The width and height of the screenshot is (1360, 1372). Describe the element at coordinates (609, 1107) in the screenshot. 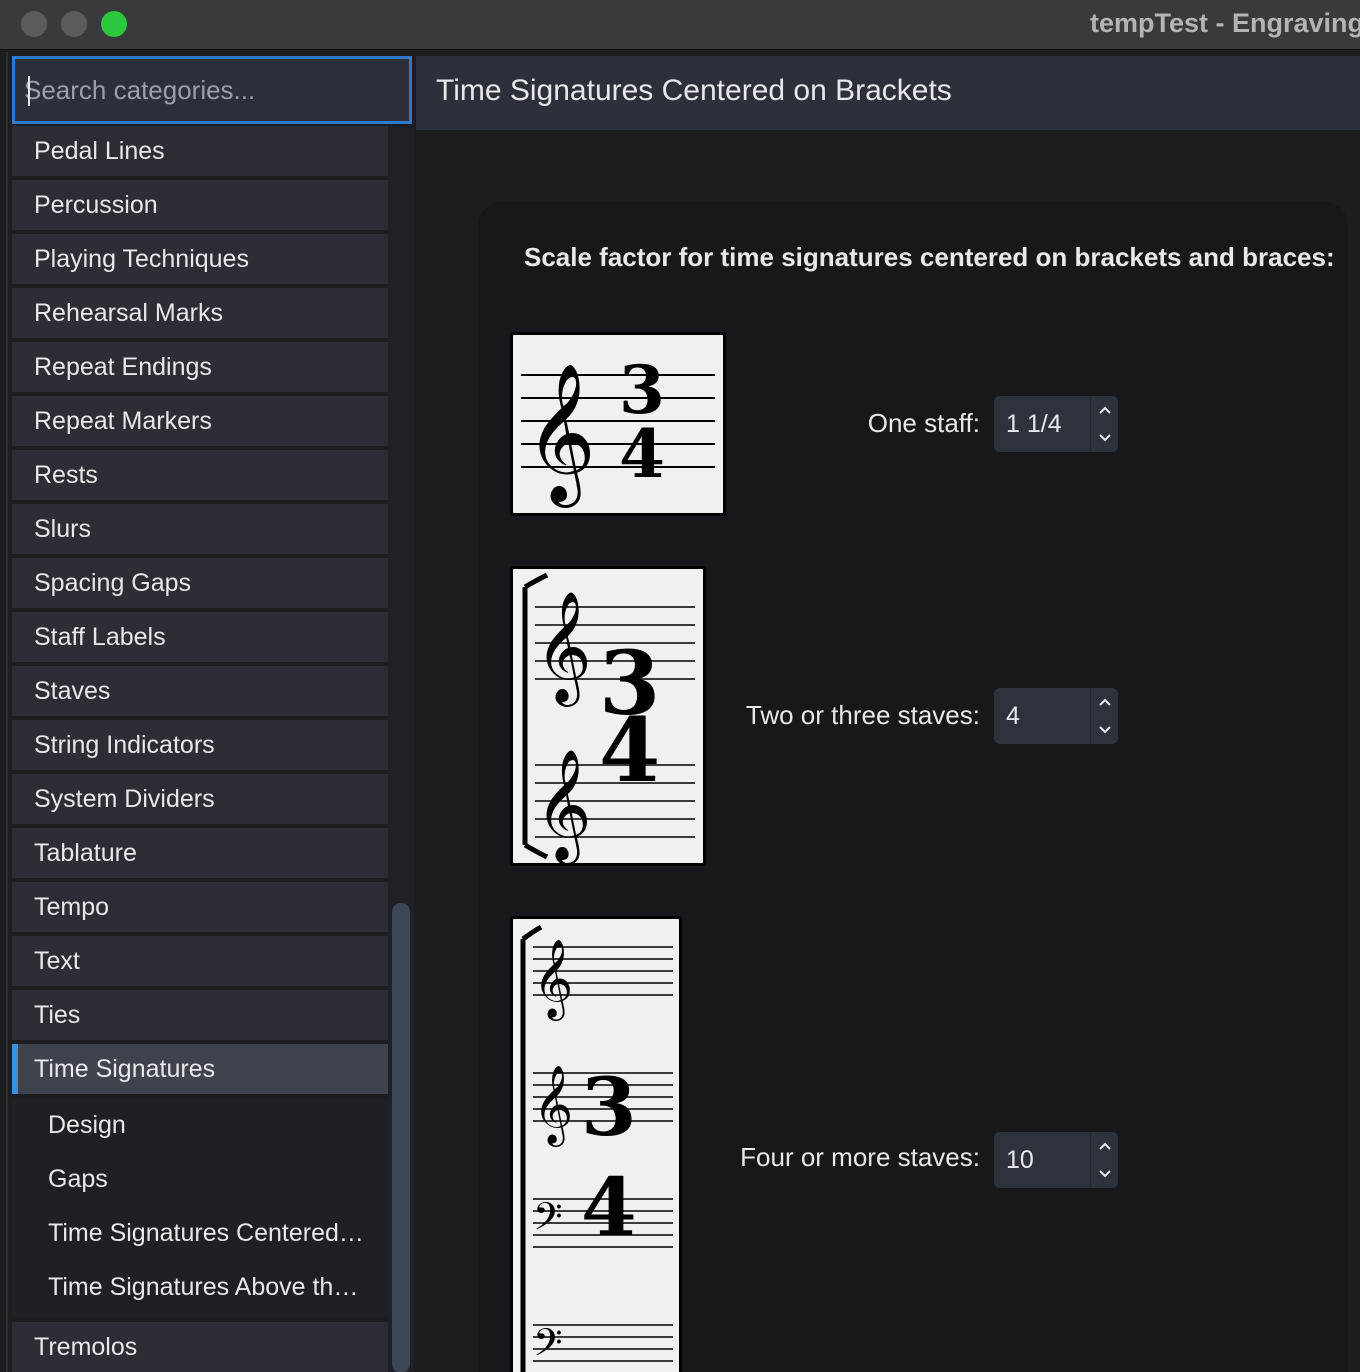

I see `time-sig-numerator: 3` at that location.